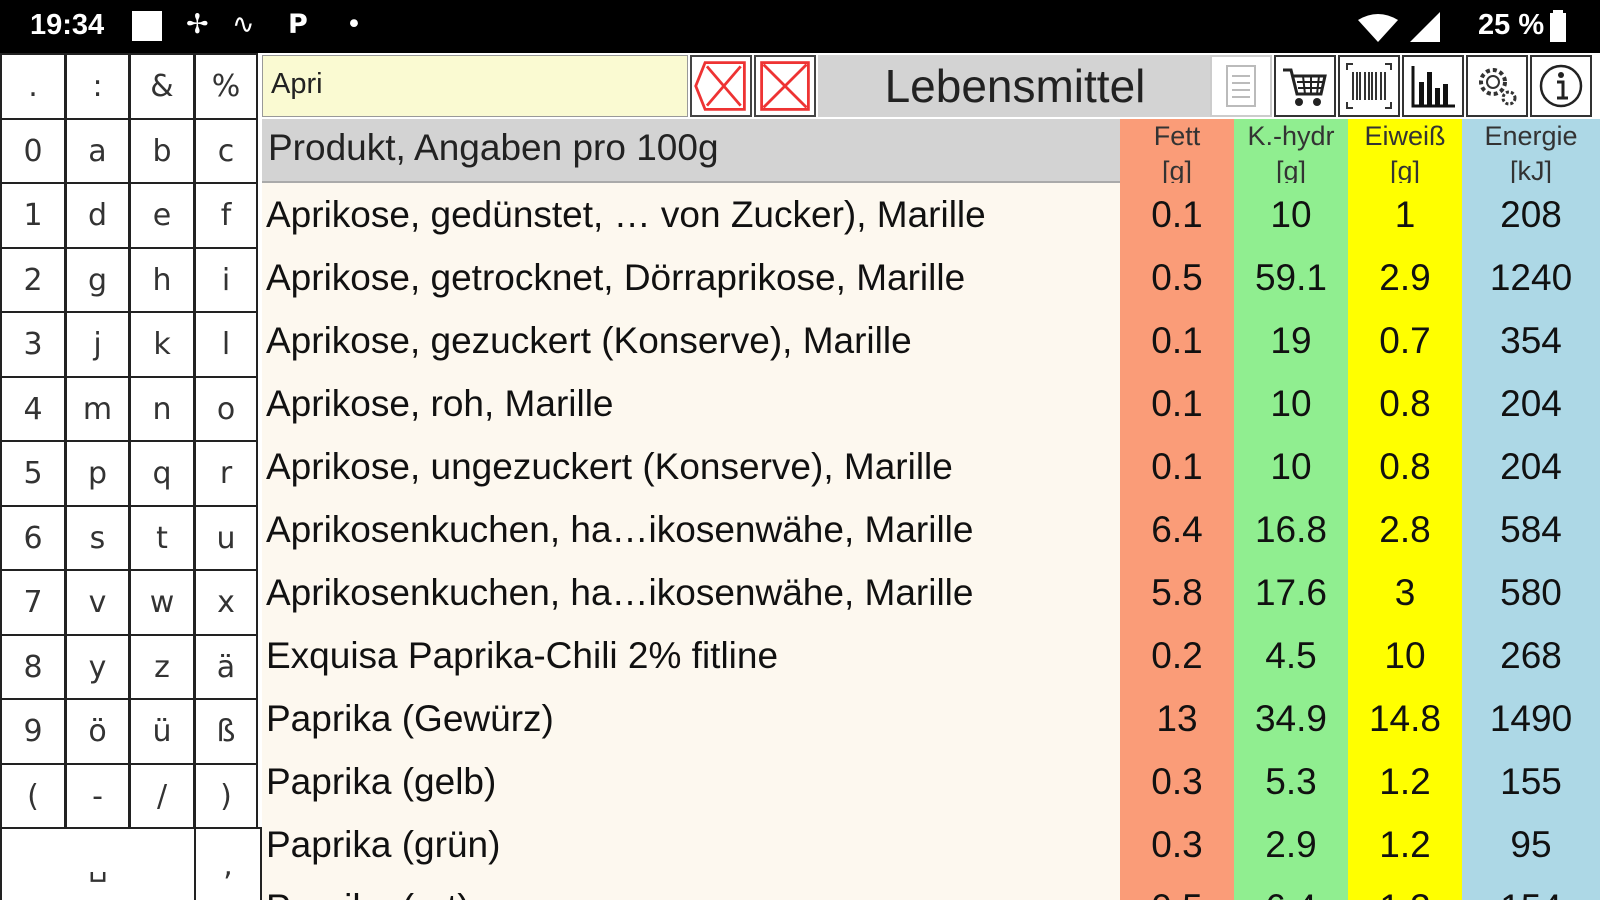  Describe the element at coordinates (440, 403) in the screenshot. I see `table-row: Aprikose, roh, Marille` at that location.